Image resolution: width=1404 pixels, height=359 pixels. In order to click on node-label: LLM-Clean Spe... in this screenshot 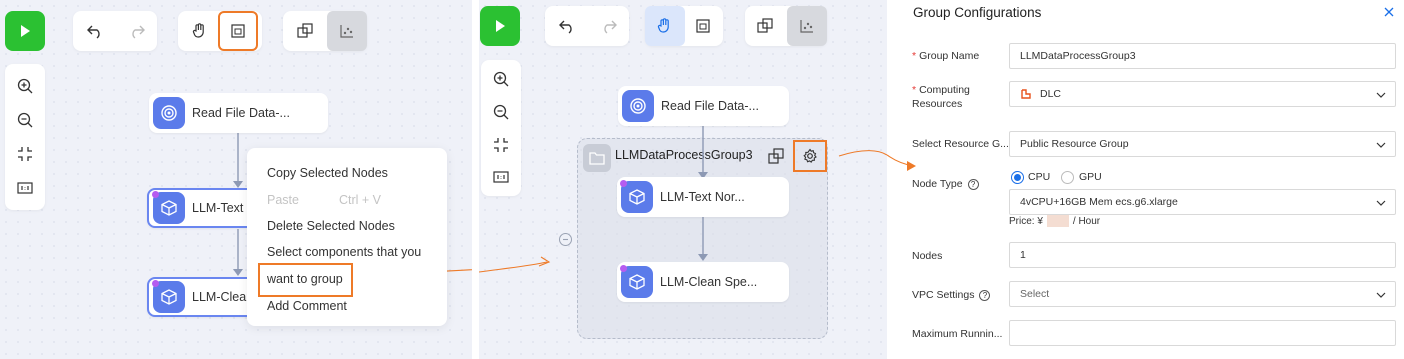, I will do `click(709, 282)`.